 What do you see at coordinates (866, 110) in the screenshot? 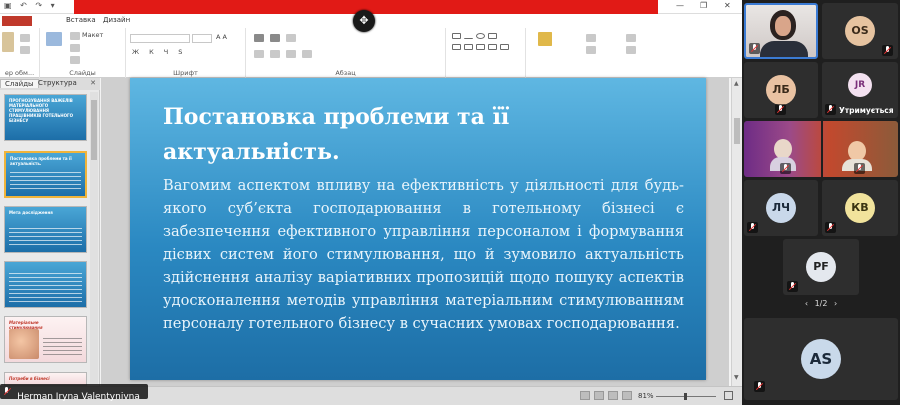
I see `participant-status: Утримується` at bounding box center [866, 110].